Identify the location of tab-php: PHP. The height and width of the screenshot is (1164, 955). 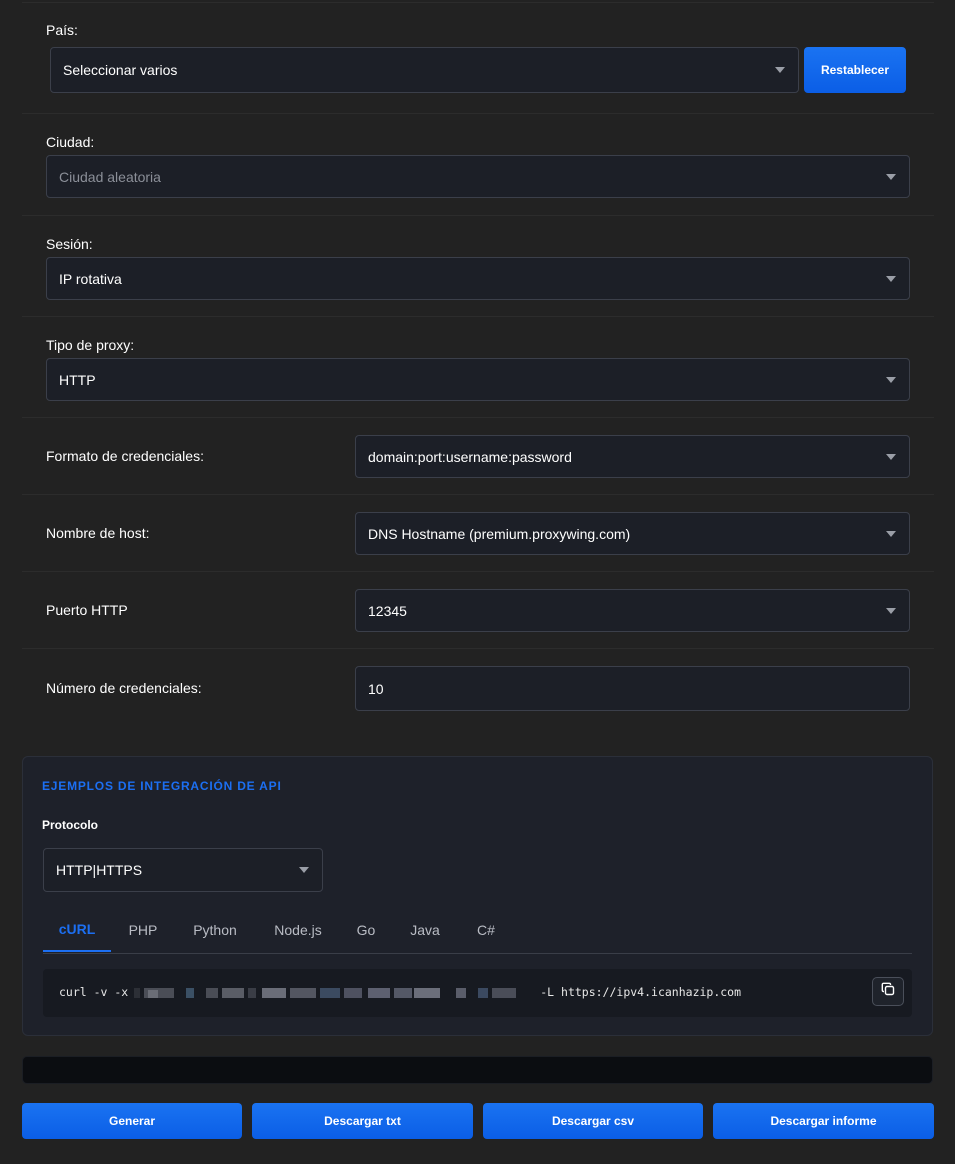
(143, 929).